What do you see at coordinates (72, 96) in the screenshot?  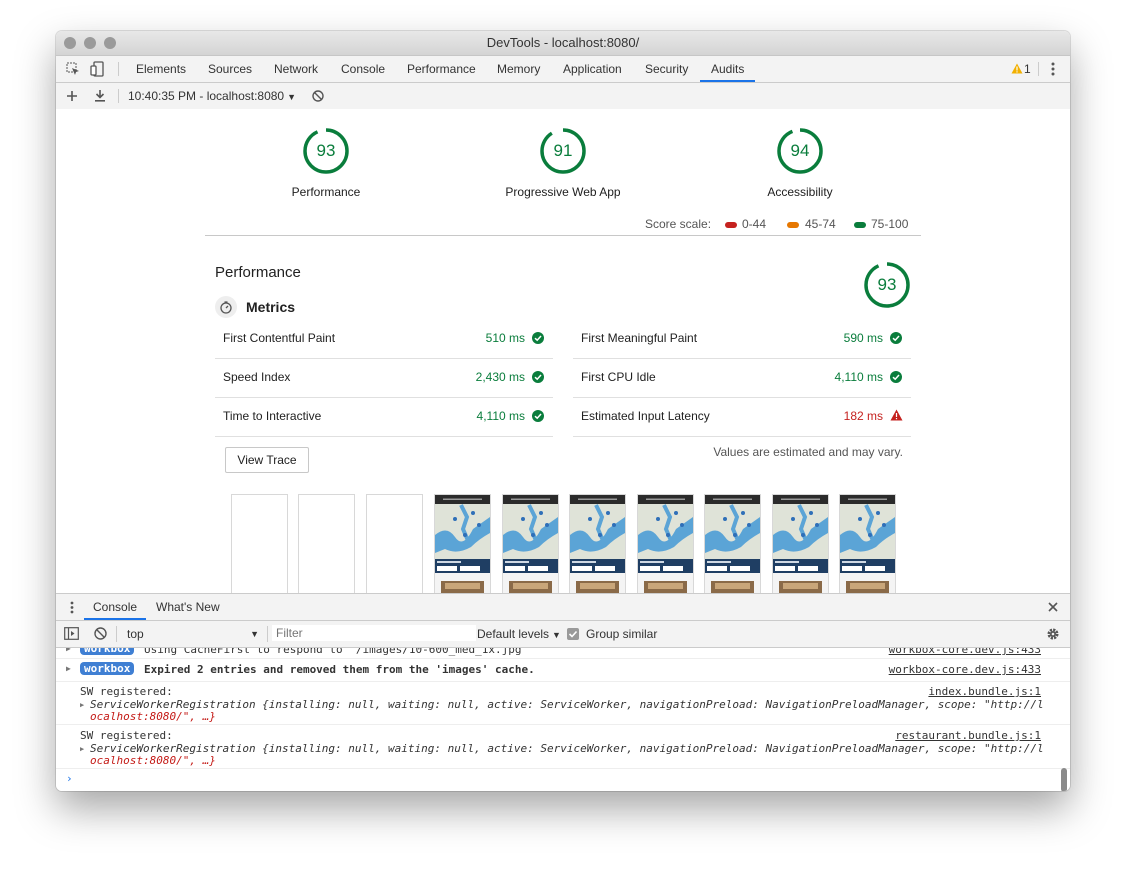 I see `plus-icon` at bounding box center [72, 96].